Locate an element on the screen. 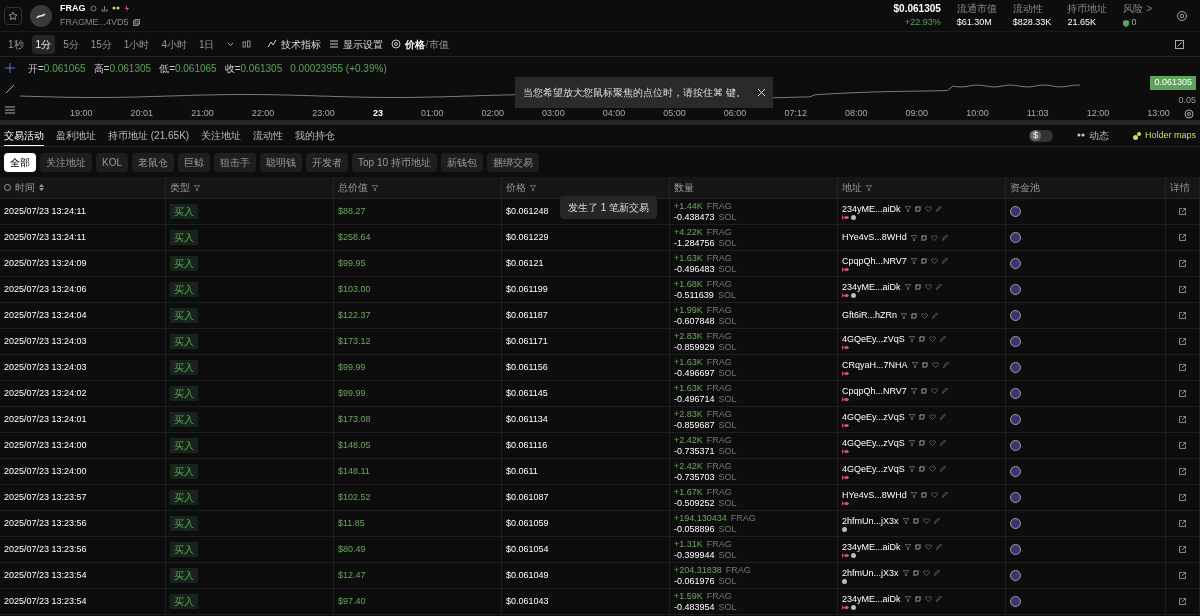 The height and width of the screenshot is (616, 1200). filter-chip: 关注地址 is located at coordinates (66, 162).